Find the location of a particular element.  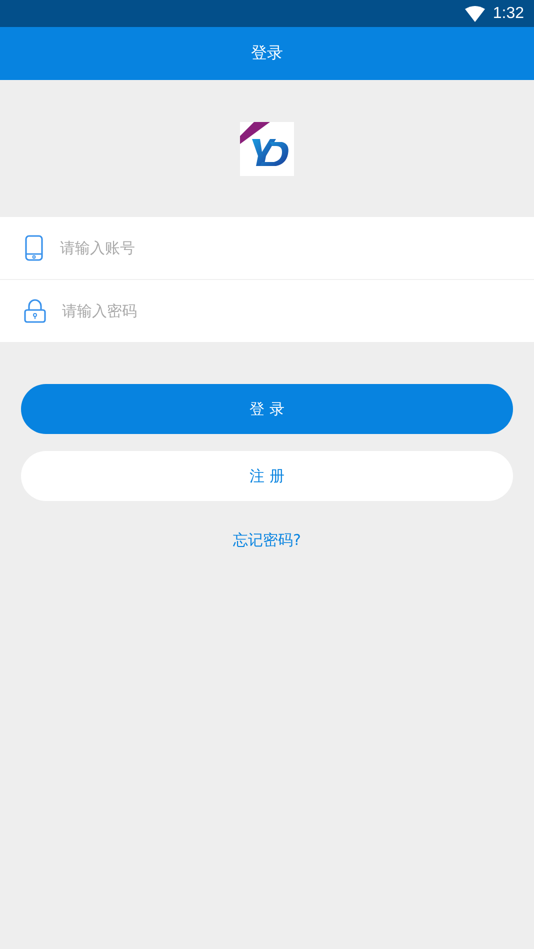

login-button: 登 录 is located at coordinates (267, 409).